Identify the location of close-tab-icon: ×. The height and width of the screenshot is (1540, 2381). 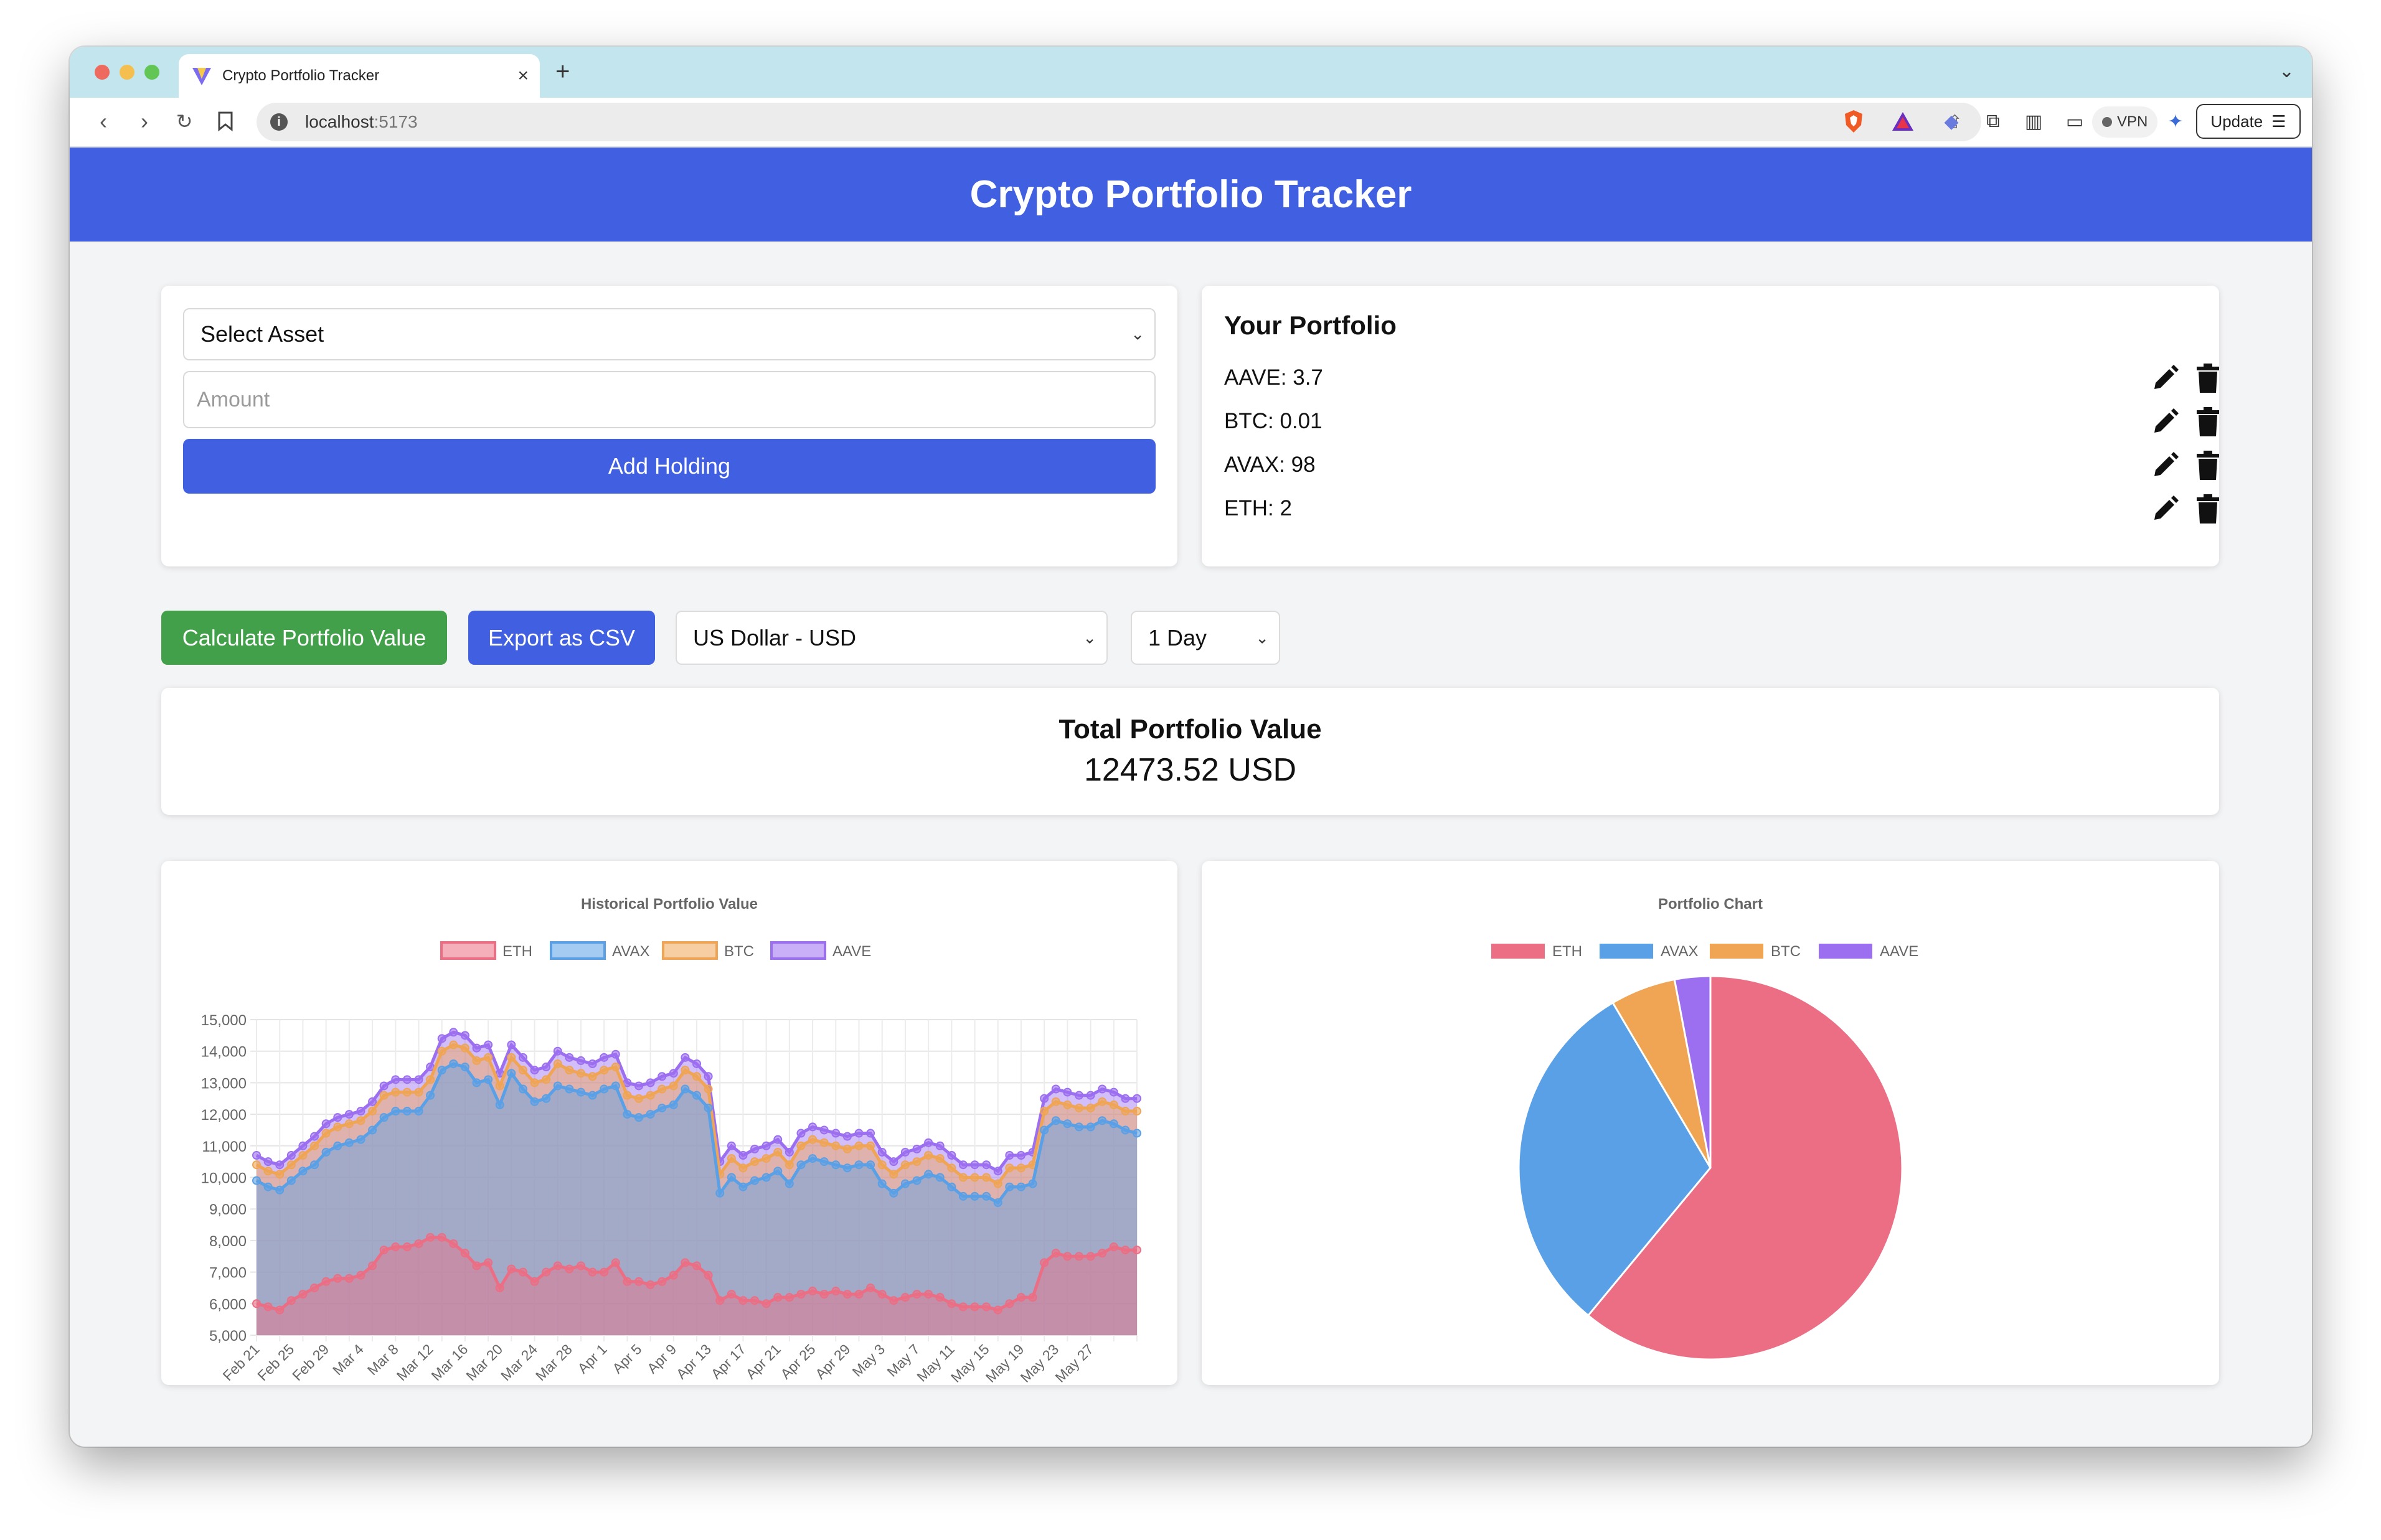
(523, 76).